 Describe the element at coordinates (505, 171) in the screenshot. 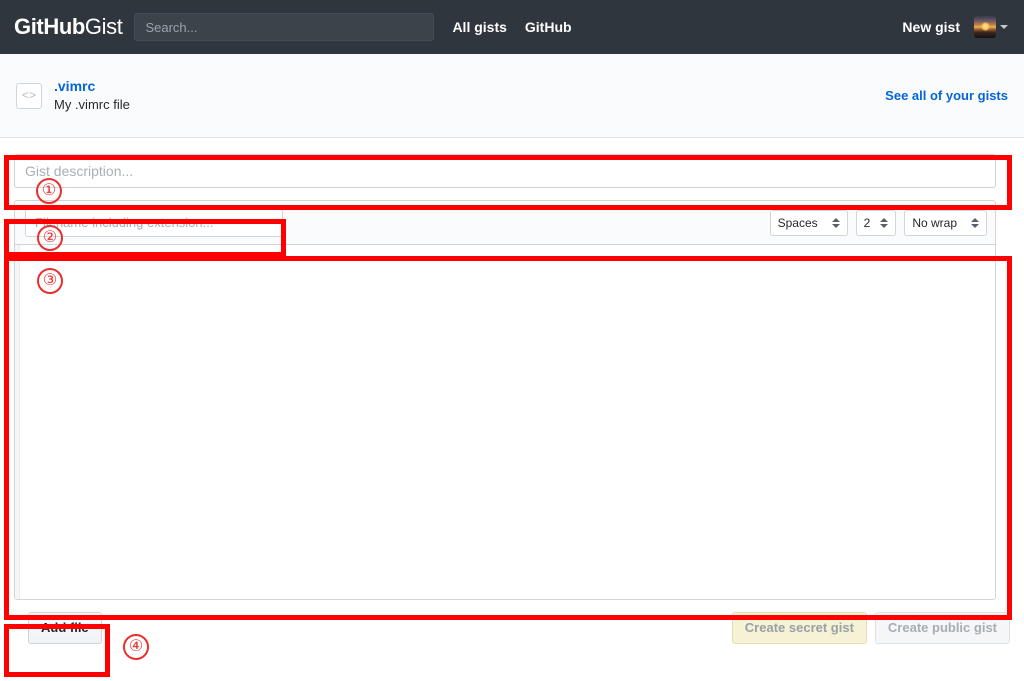

I see `gist-description-input` at that location.